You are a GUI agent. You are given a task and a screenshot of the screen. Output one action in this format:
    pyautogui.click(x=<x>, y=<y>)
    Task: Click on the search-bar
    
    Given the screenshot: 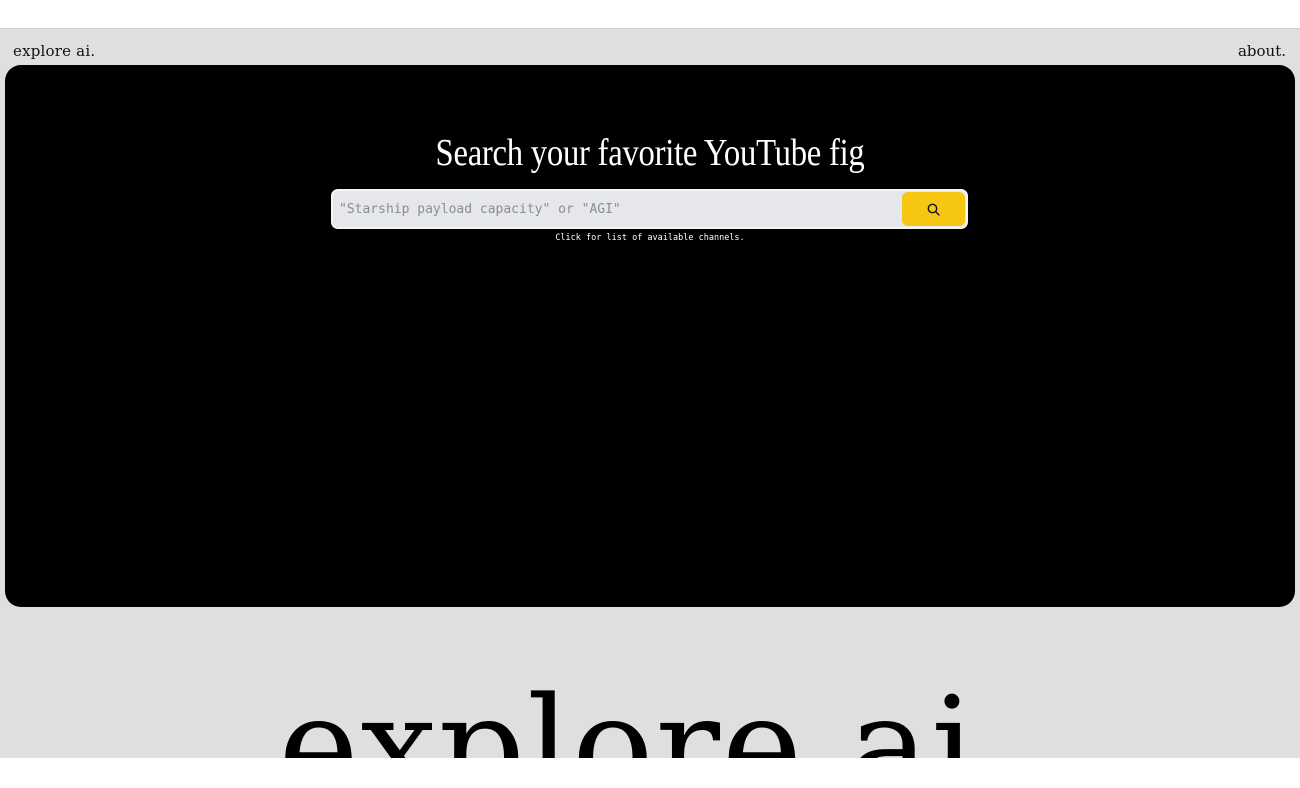 What is the action you would take?
    pyautogui.click(x=649, y=209)
    